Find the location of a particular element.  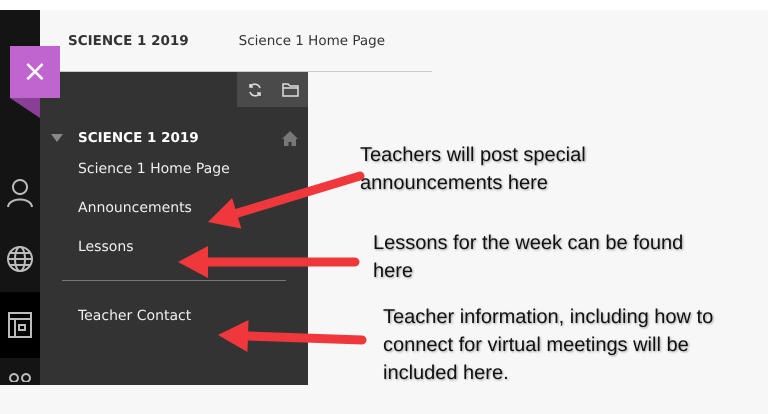

person-icon is located at coordinates (20, 193).